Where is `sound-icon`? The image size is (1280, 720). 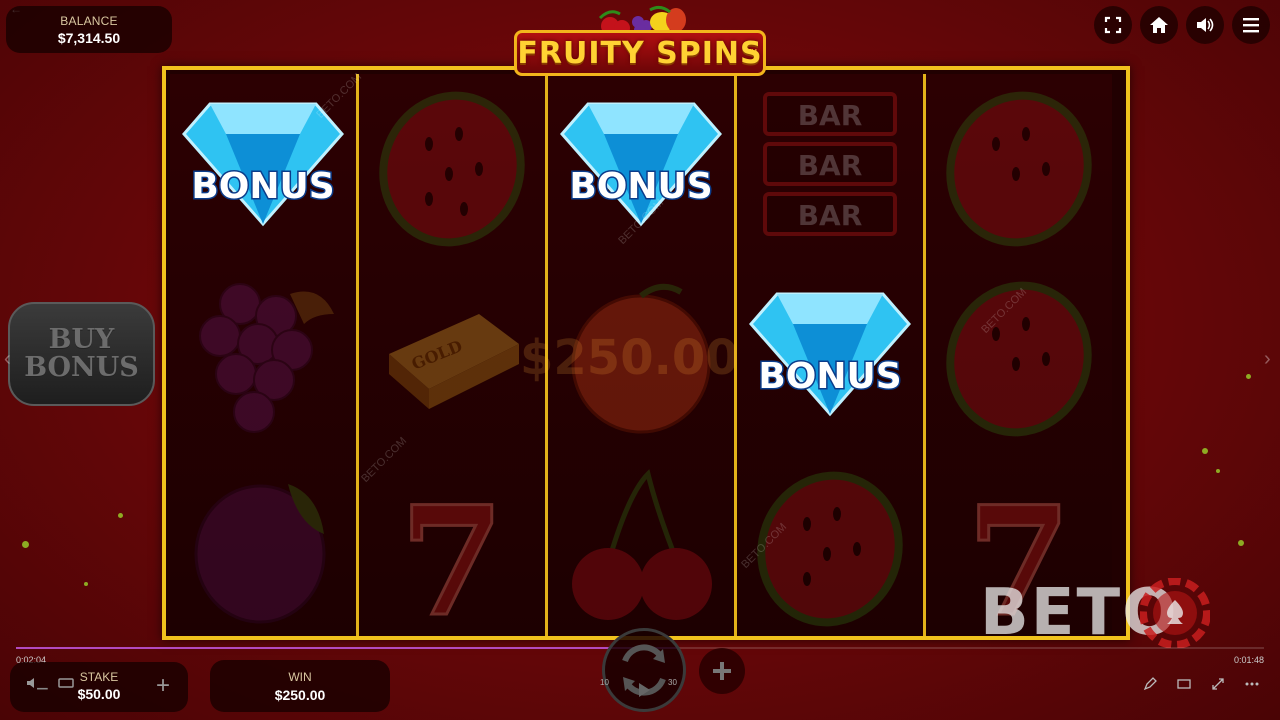 sound-icon is located at coordinates (1205, 25).